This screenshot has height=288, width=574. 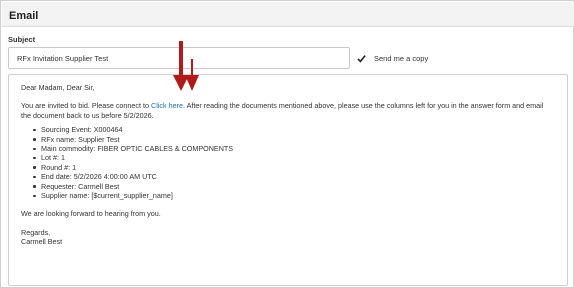 What do you see at coordinates (42, 242) in the screenshot?
I see `signature-text: Carmell Best` at bounding box center [42, 242].